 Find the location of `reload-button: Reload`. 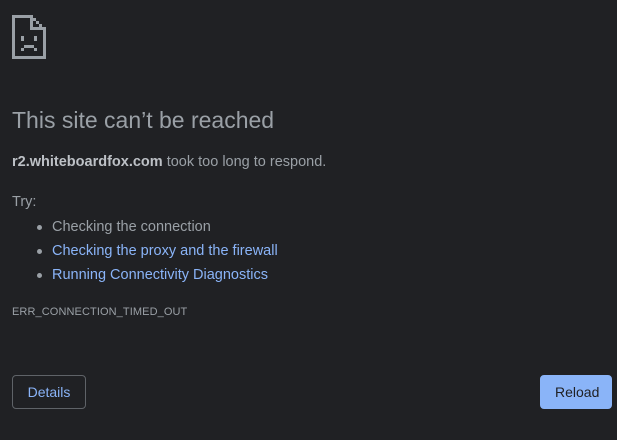

reload-button: Reload is located at coordinates (576, 392).